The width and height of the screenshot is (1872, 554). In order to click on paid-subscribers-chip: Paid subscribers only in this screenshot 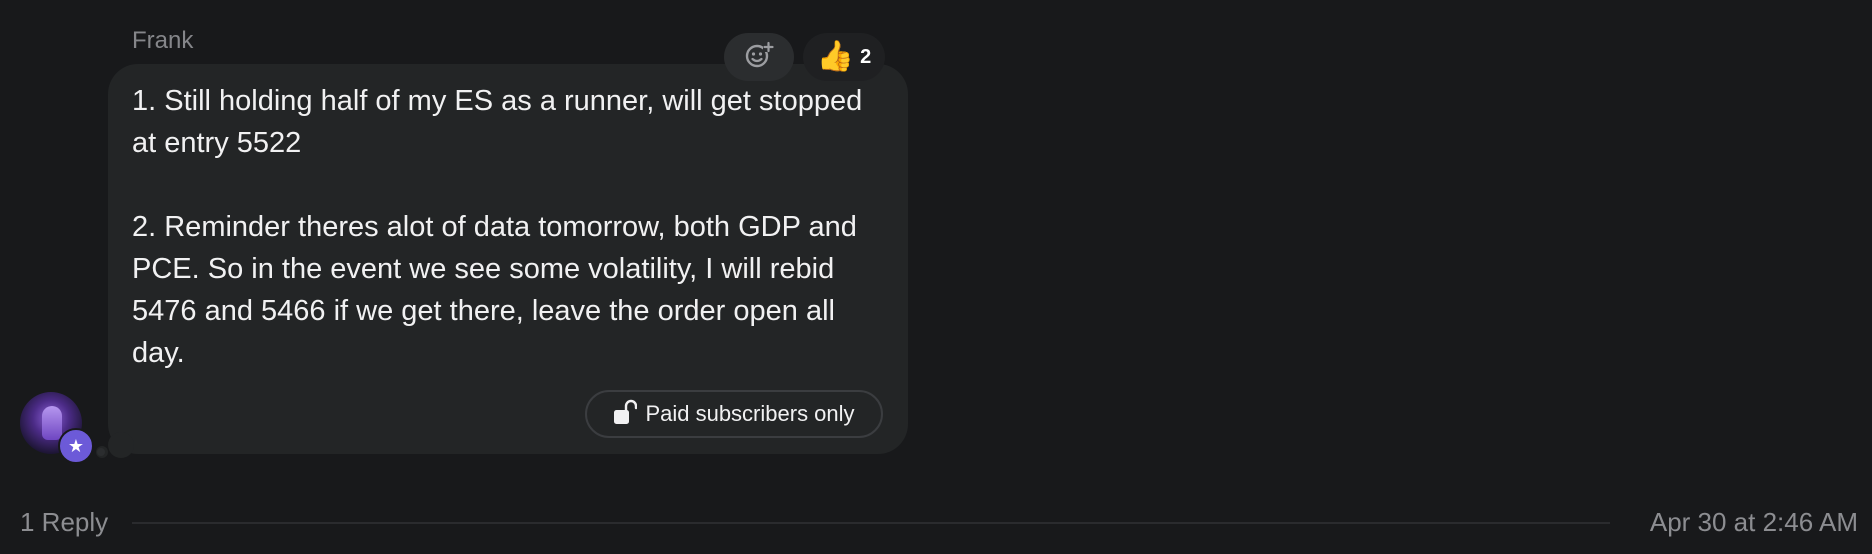, I will do `click(734, 414)`.